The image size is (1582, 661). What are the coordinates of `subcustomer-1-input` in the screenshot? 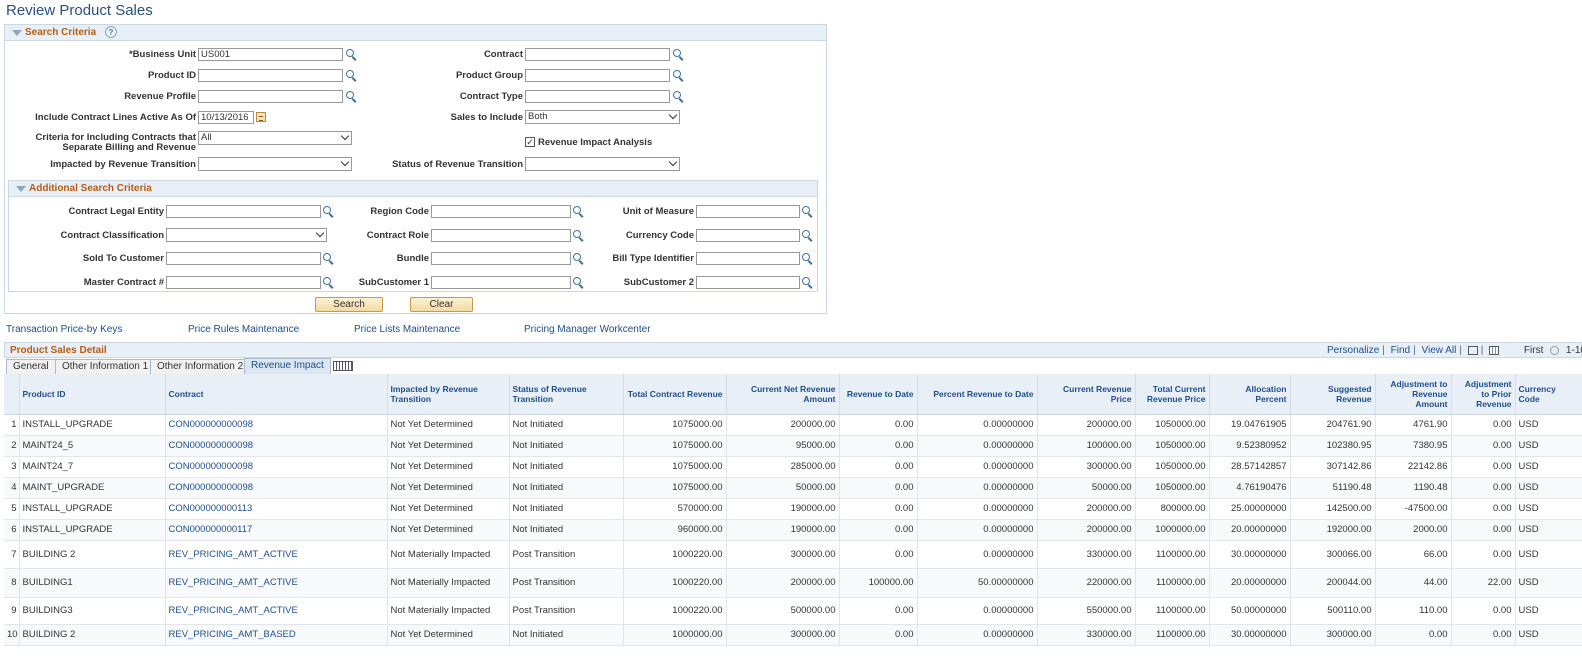 It's located at (501, 282).